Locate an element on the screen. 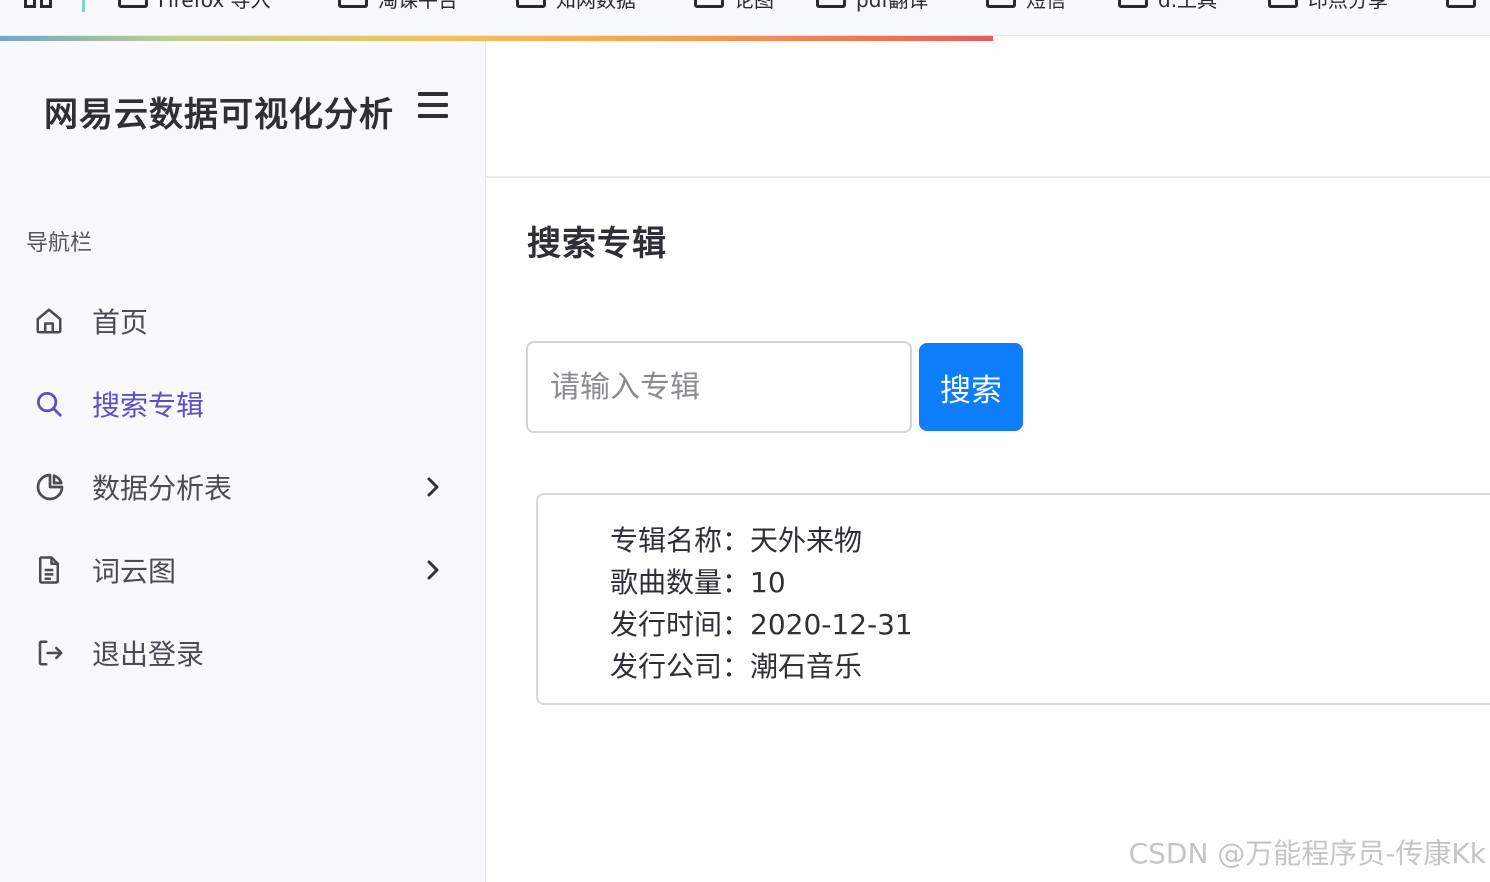 The width and height of the screenshot is (1490, 882). sidebar-item-label: 数据分析表 is located at coordinates (162, 488).